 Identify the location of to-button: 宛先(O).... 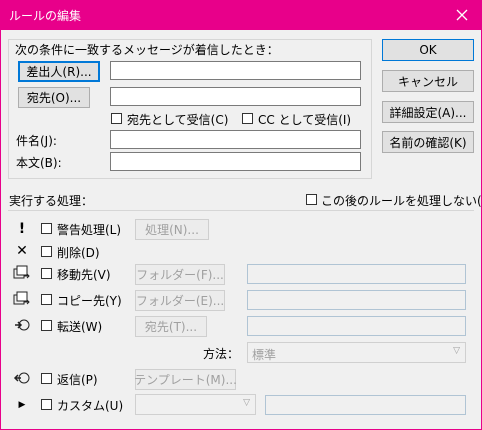
(54, 97).